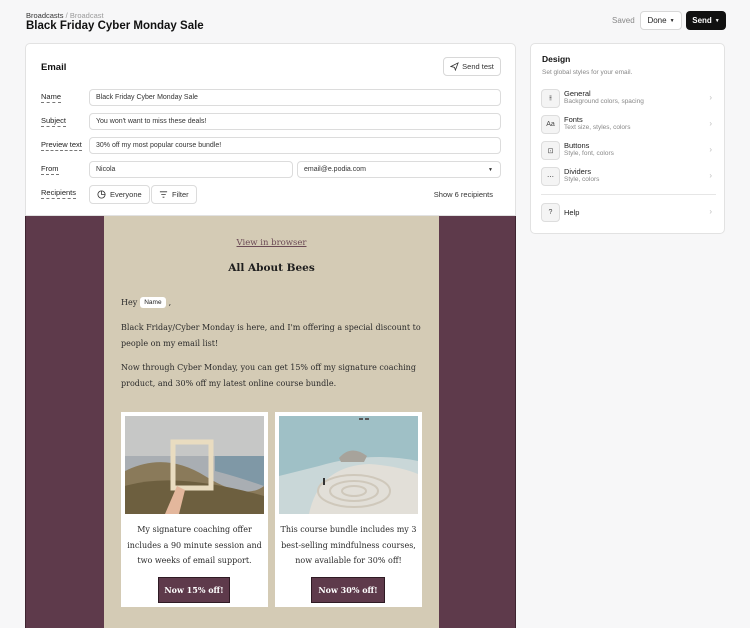  I want to click on design-item-buttons: ⊡ Buttons Style, font, colors ›, so click(628, 151).